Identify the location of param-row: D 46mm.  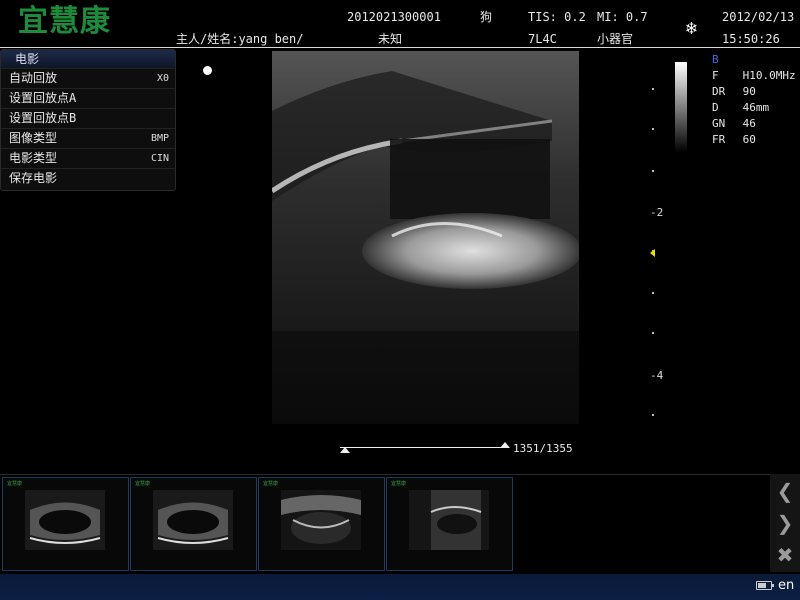
(741, 107).